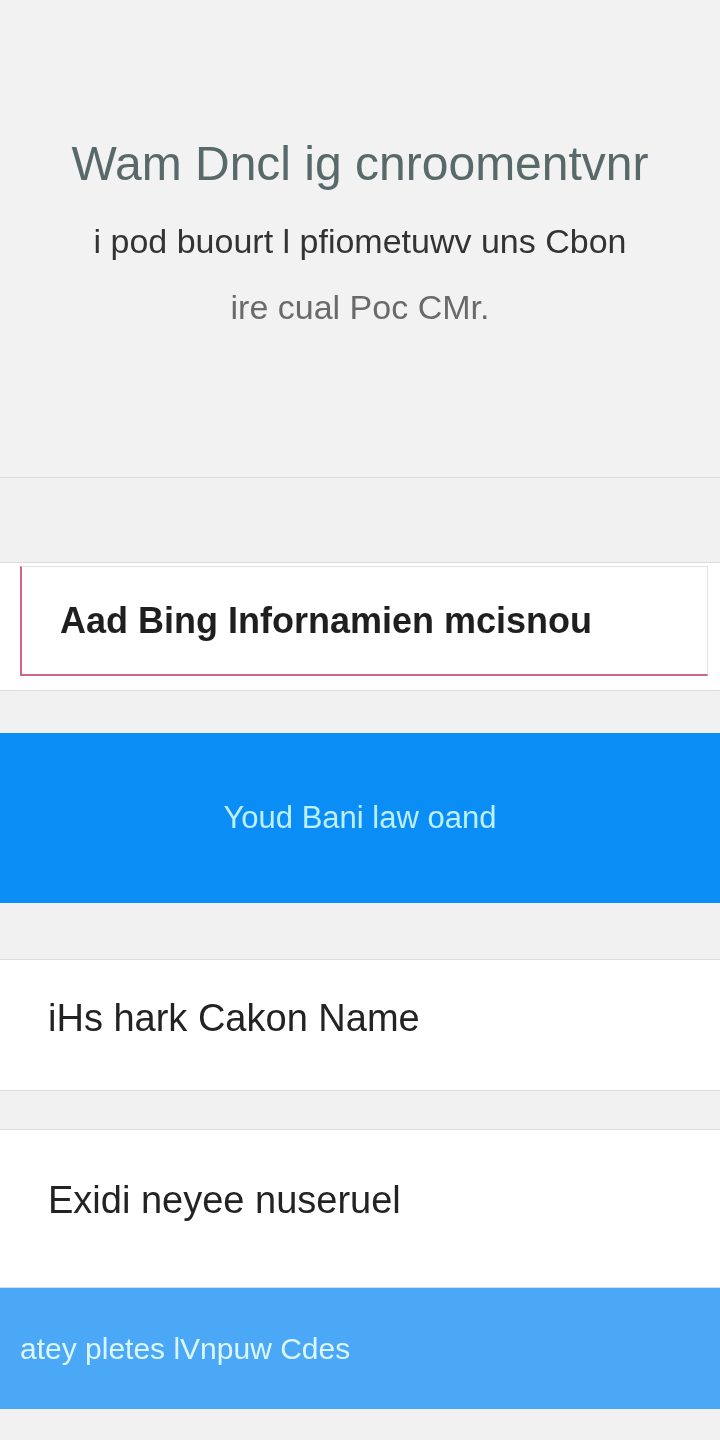 The width and height of the screenshot is (720, 1440). What do you see at coordinates (360, 274) in the screenshot?
I see `intro-paragraph: i pod buourt l pfiometuwv uns Cbon ire cual Poc CMr.` at bounding box center [360, 274].